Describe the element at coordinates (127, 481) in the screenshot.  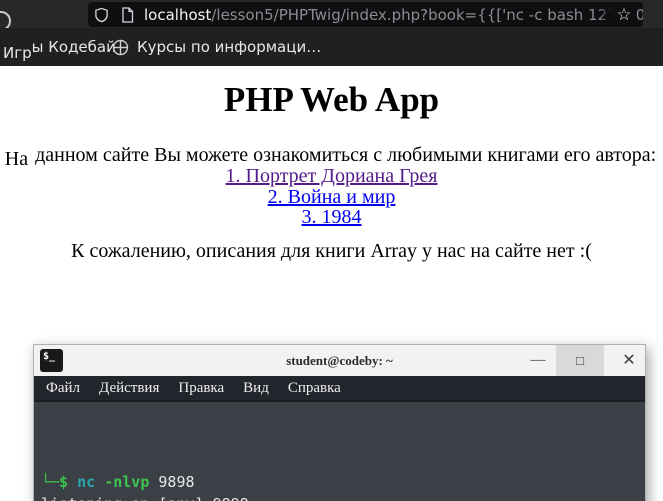
I see `terminal-text-segment: -nlvp` at that location.